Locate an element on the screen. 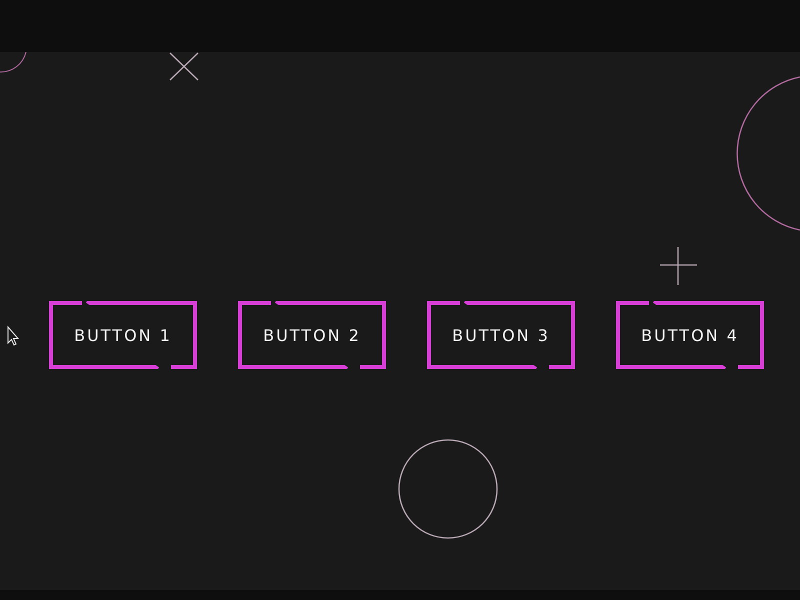 The width and height of the screenshot is (800, 600). cursor-icon is located at coordinates (14, 336).